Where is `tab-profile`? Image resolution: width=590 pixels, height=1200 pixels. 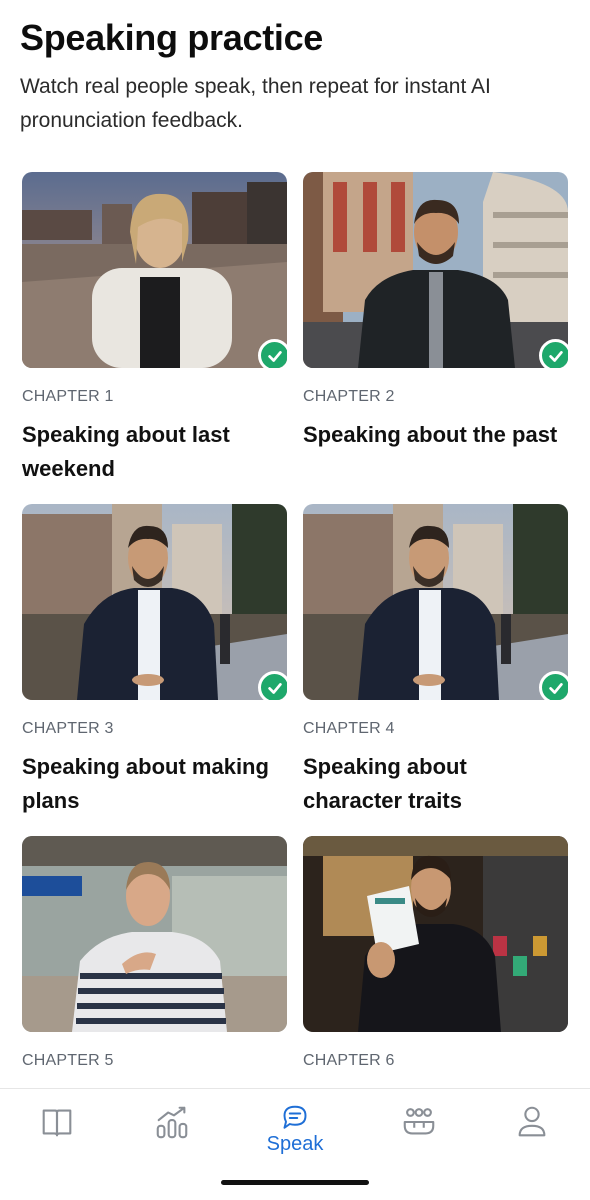
tab-profile is located at coordinates (532, 1133).